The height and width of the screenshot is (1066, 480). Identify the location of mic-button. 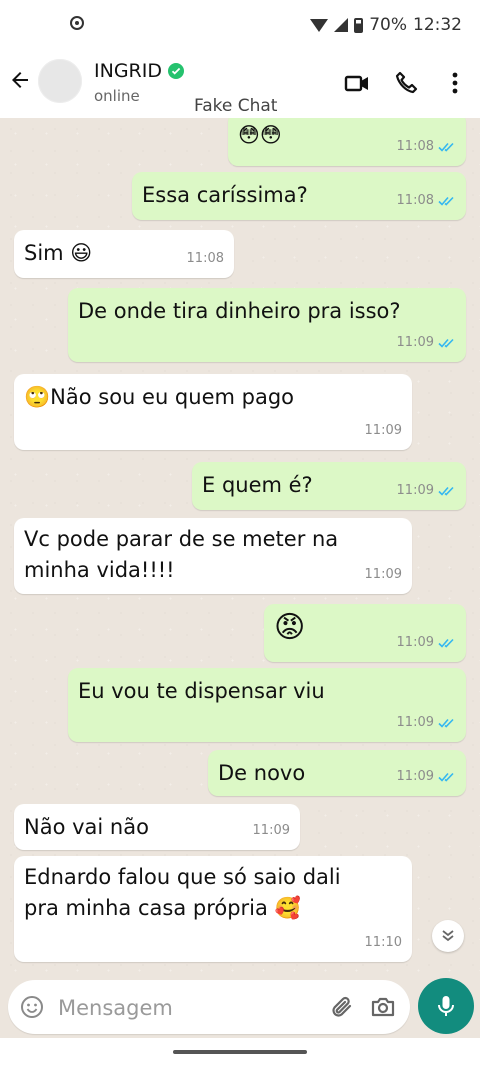
(446, 1006).